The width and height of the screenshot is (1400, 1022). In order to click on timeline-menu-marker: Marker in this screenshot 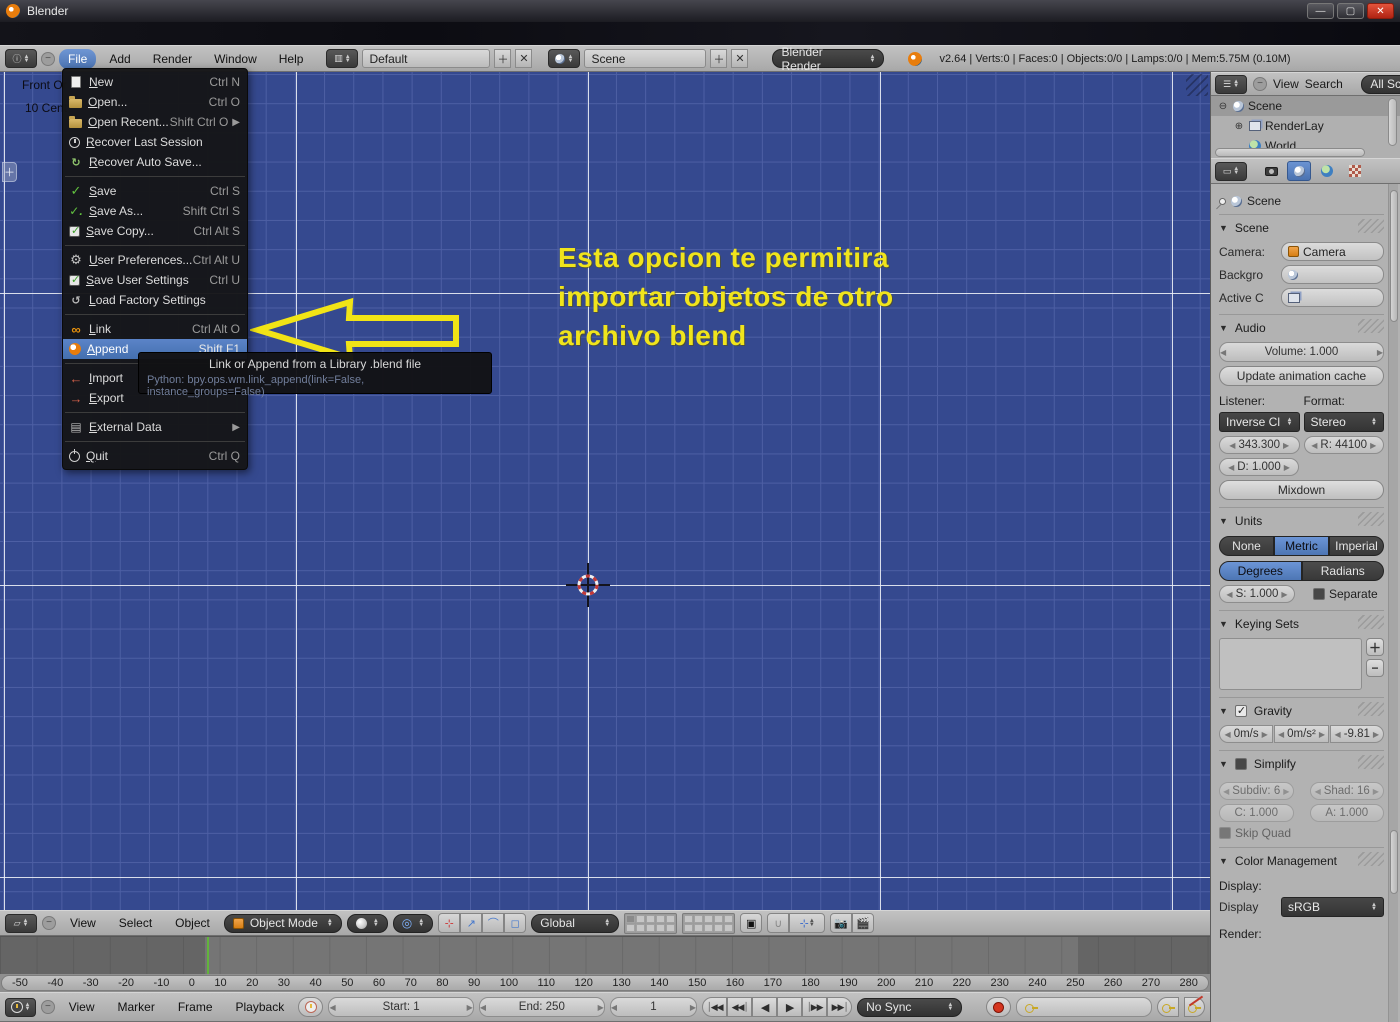, I will do `click(135, 1007)`.